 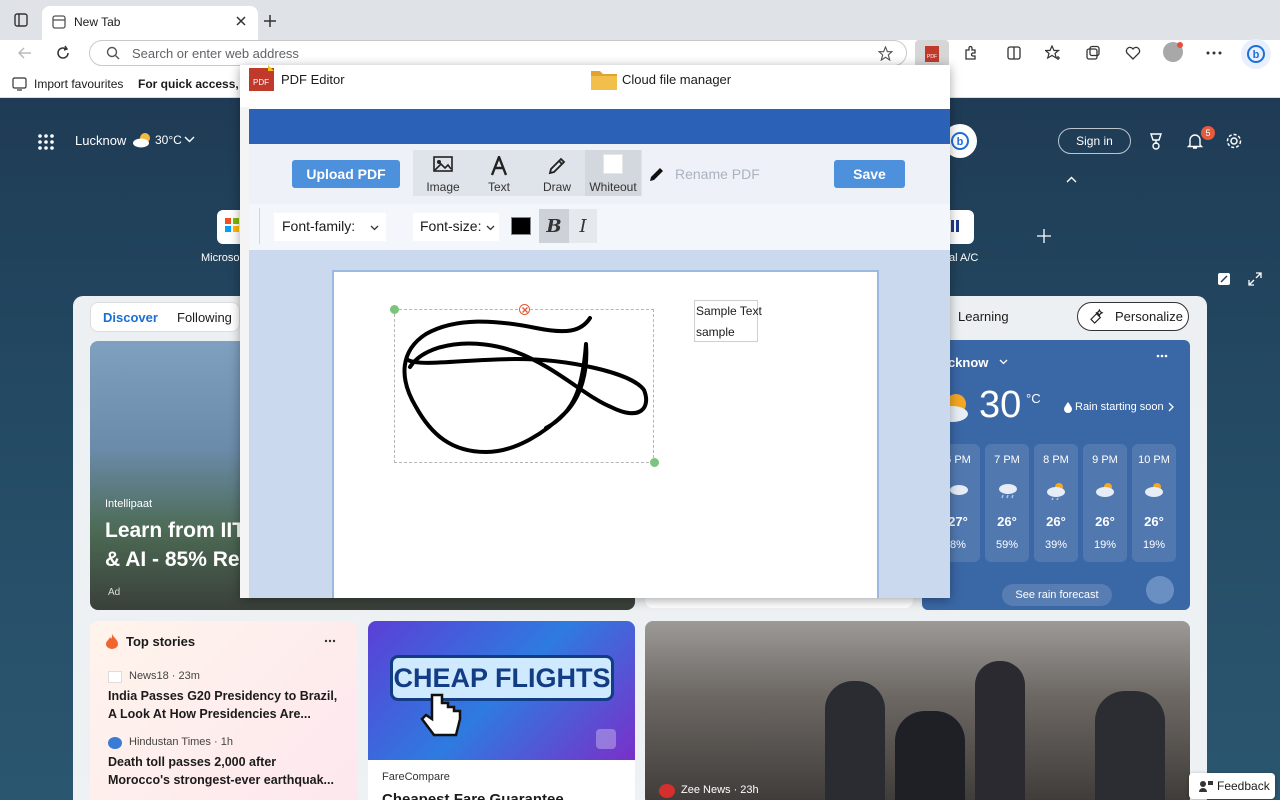 What do you see at coordinates (143, 140) in the screenshot?
I see `partly-cloudy-icon` at bounding box center [143, 140].